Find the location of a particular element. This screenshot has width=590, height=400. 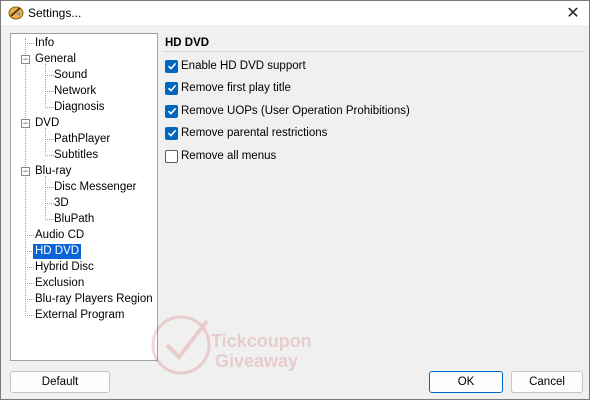

remove-all-menus-option: Remove all menus is located at coordinates (220, 156).